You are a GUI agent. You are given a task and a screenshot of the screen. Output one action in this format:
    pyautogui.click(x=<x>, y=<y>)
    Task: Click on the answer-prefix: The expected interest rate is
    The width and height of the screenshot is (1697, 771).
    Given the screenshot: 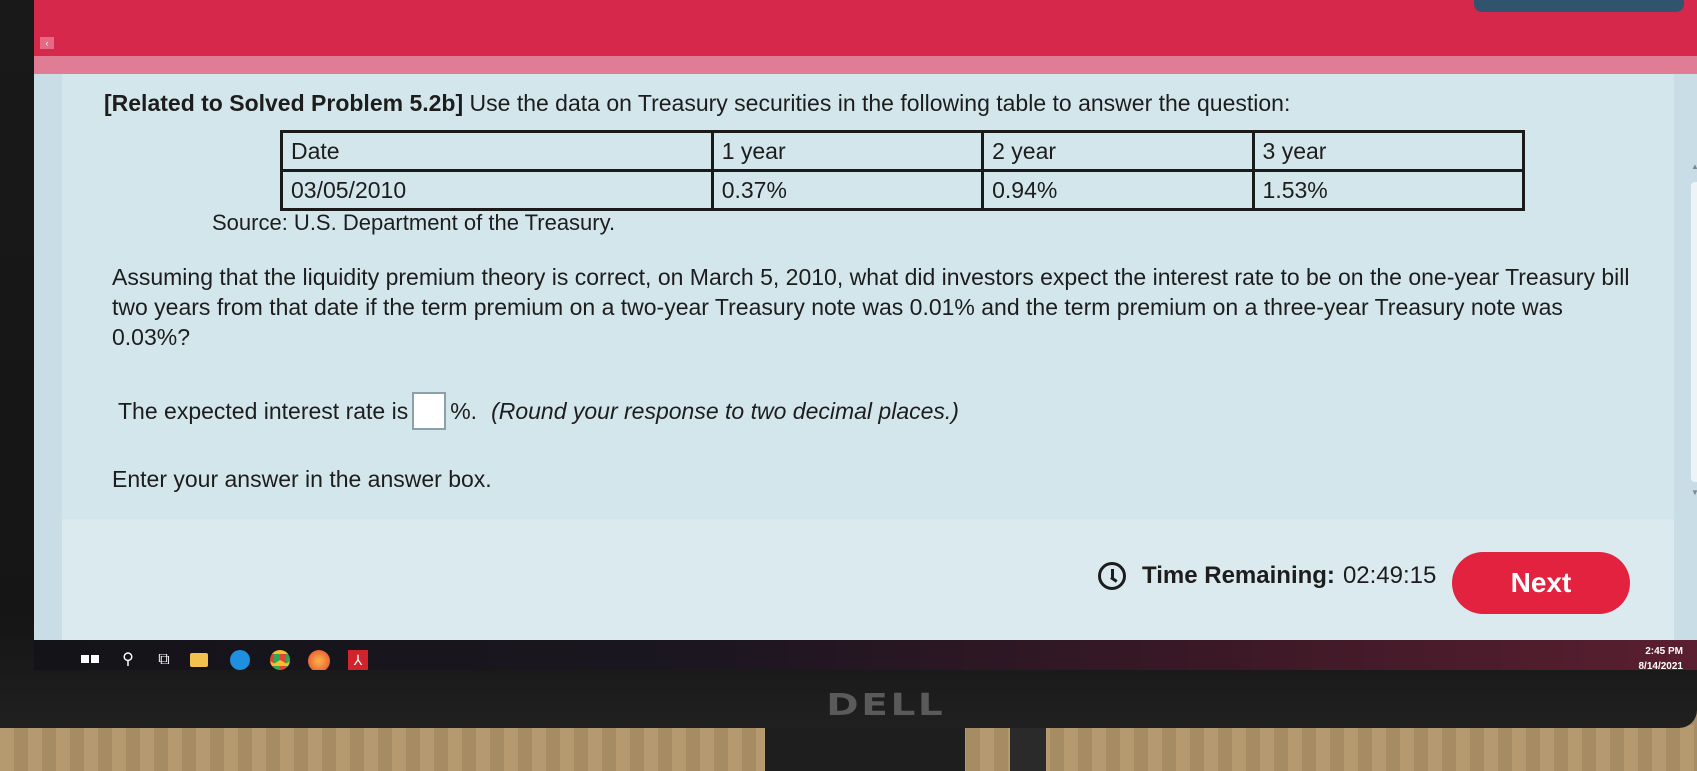 What is the action you would take?
    pyautogui.click(x=263, y=410)
    